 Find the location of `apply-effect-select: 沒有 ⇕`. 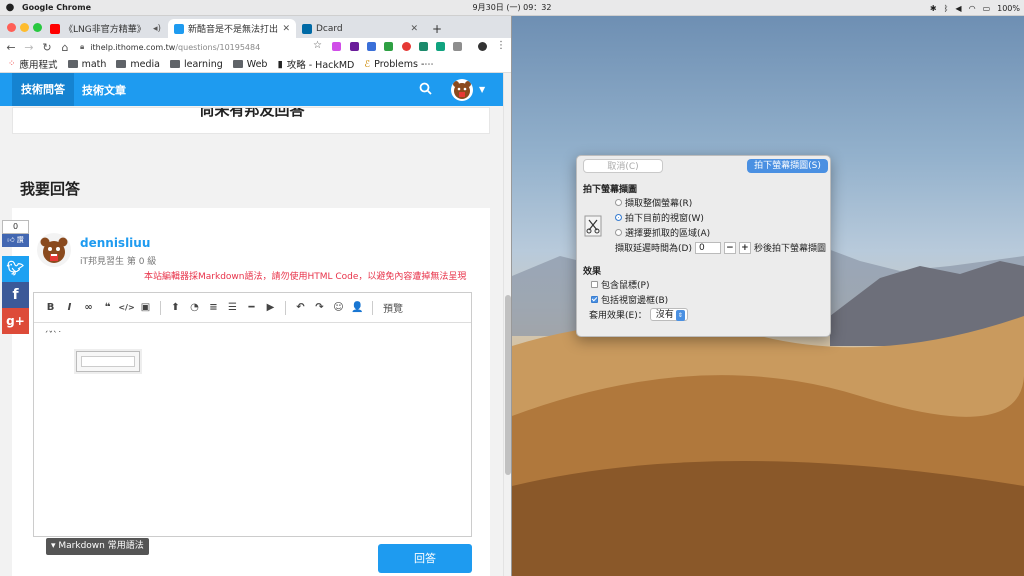

apply-effect-select: 沒有 ⇕ is located at coordinates (668, 314).